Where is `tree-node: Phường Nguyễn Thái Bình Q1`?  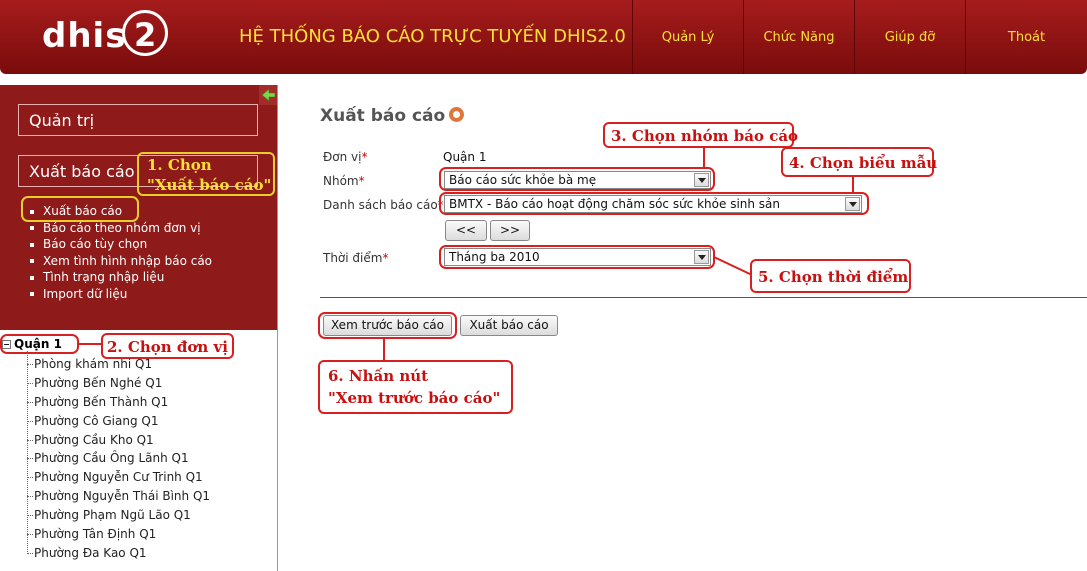 tree-node: Phường Nguyễn Thái Bình Q1 is located at coordinates (118, 496).